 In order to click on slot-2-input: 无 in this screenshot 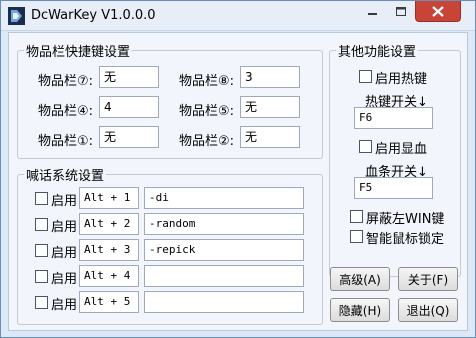, I will do `click(270, 137)`.